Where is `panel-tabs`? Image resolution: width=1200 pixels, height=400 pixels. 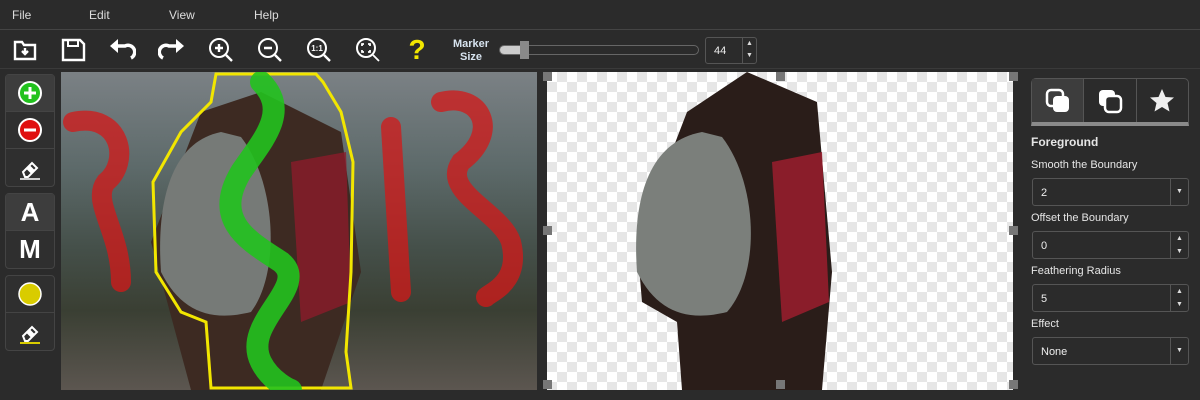 panel-tabs is located at coordinates (1110, 102).